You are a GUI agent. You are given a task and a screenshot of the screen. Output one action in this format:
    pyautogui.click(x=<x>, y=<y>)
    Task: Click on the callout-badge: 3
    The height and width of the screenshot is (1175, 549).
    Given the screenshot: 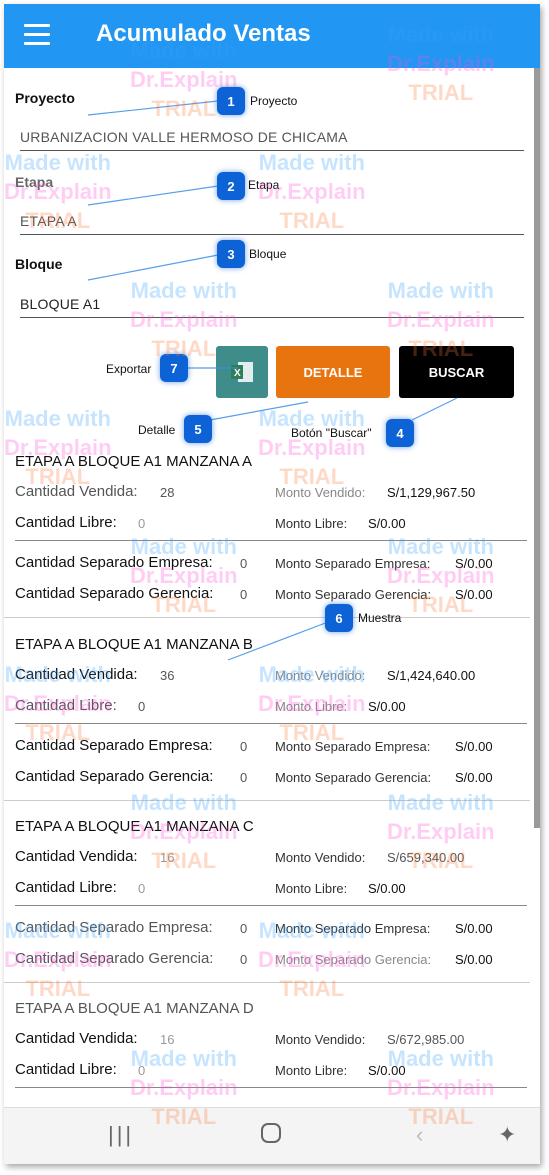 What is the action you would take?
    pyautogui.click(x=231, y=254)
    